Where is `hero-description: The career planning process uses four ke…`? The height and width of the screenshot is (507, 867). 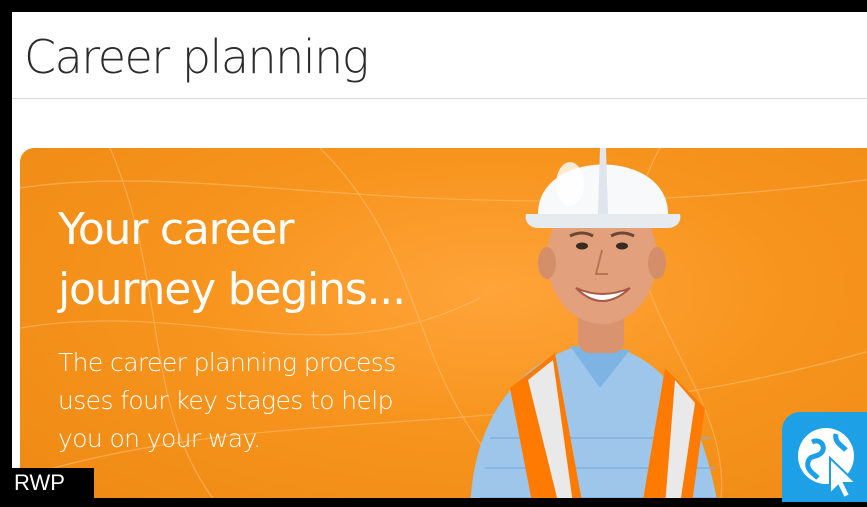
hero-description: The career planning process uses four ke… is located at coordinates (227, 400).